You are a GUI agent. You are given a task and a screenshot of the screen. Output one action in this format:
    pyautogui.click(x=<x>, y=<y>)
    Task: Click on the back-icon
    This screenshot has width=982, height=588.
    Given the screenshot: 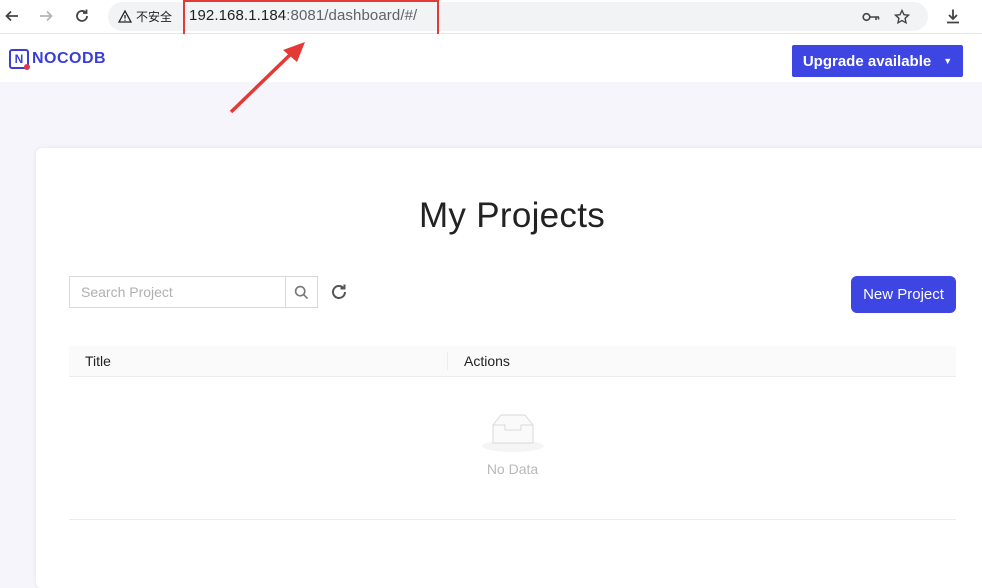 What is the action you would take?
    pyautogui.click(x=11, y=16)
    